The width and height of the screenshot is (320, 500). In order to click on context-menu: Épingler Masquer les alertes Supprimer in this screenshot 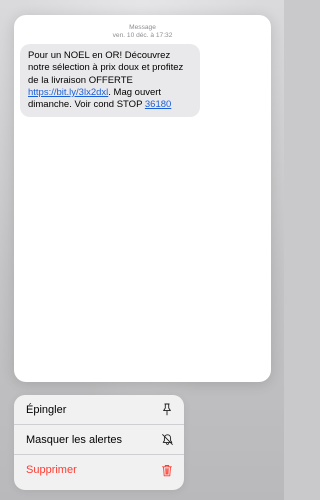, I will do `click(99, 442)`.